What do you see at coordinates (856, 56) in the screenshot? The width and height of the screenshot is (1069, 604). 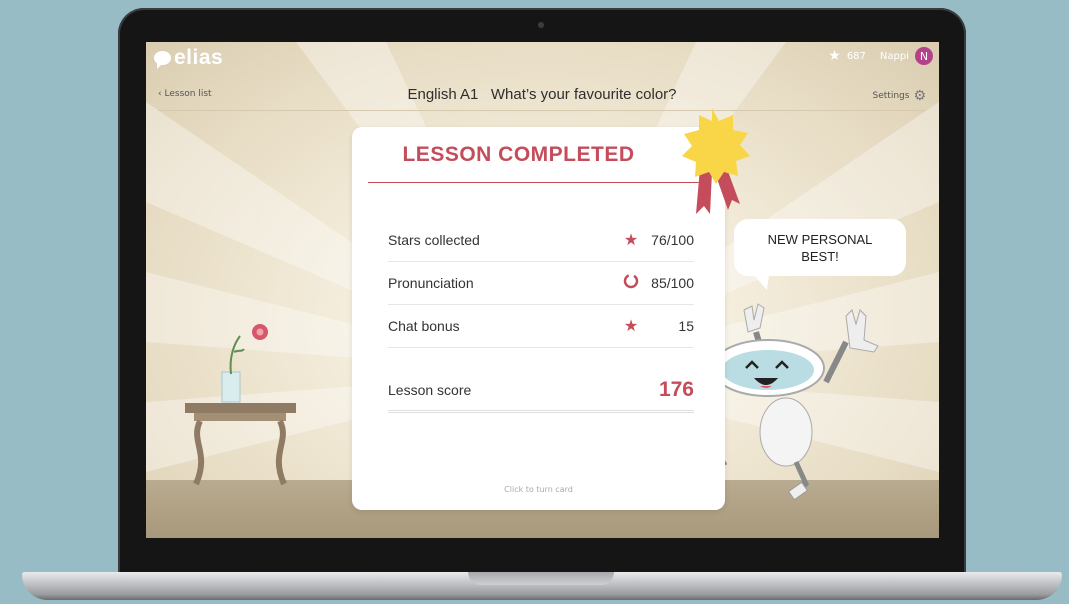 I see `stars-count: 687` at bounding box center [856, 56].